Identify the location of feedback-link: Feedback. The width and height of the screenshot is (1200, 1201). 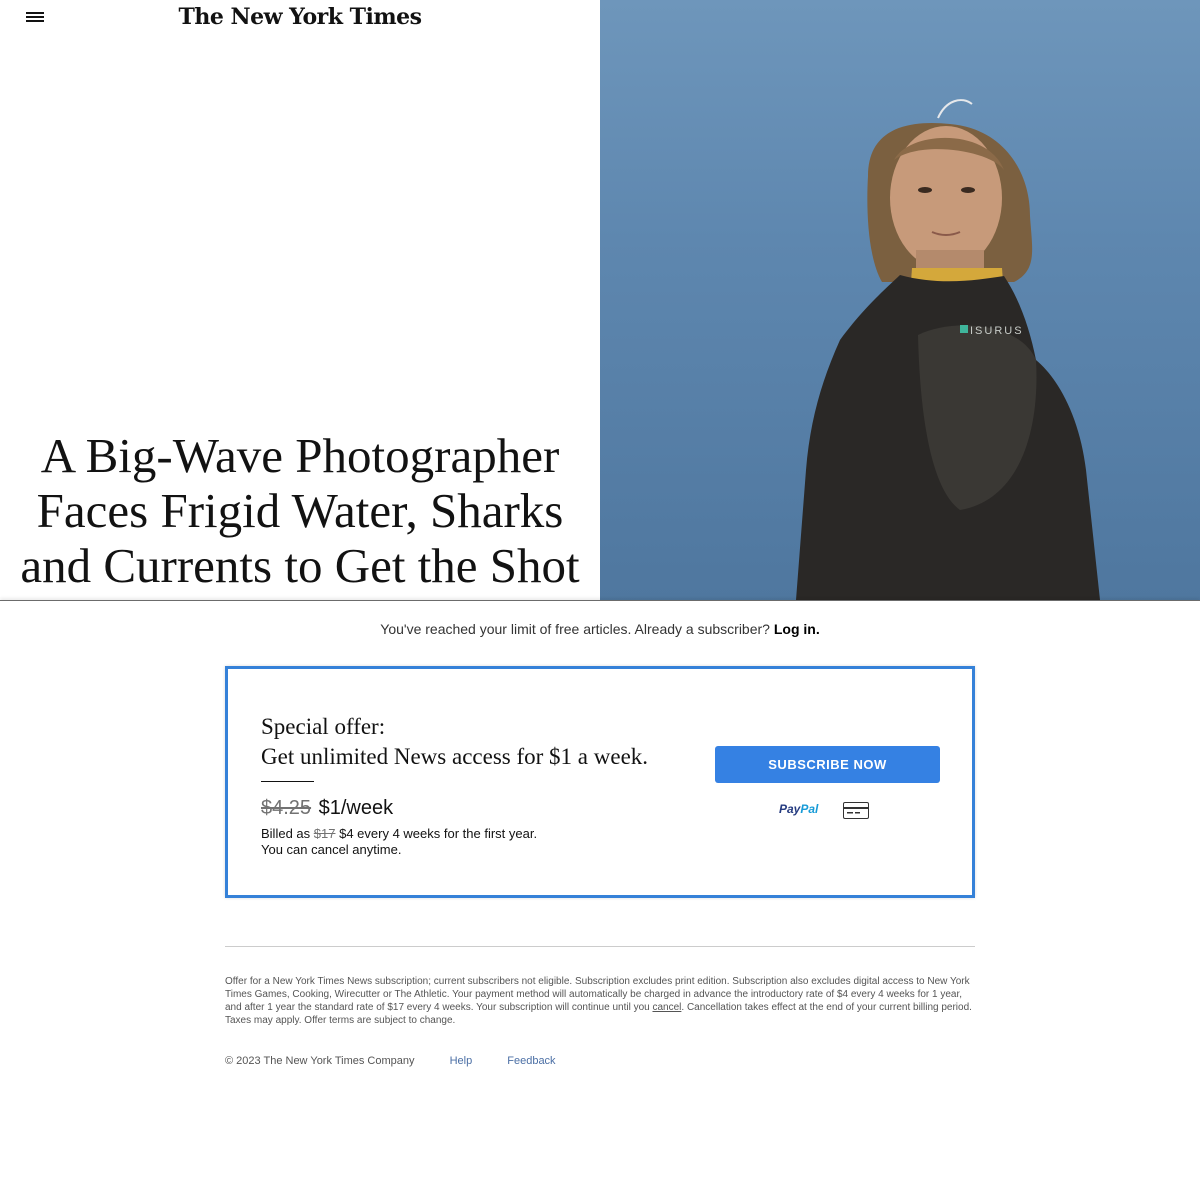
(531, 1061).